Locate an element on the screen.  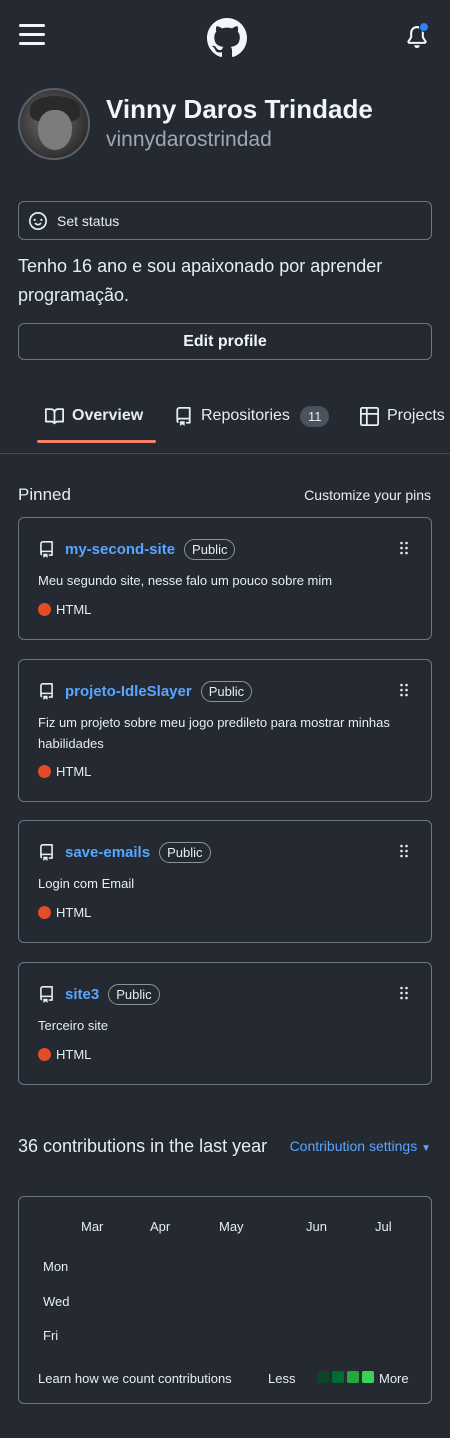
profile-tabs: Overview Repositories 11 Projects is located at coordinates (225, 423).